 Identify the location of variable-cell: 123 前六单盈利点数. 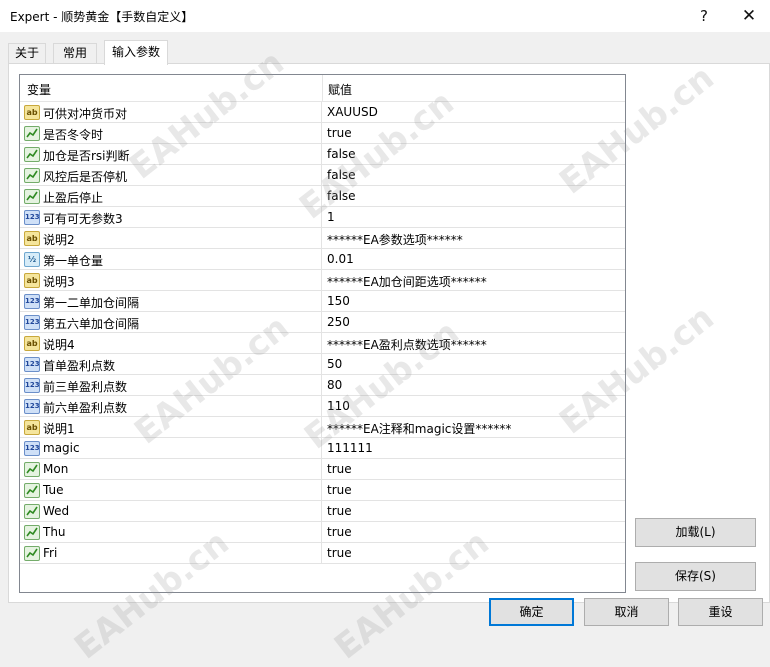
(171, 406).